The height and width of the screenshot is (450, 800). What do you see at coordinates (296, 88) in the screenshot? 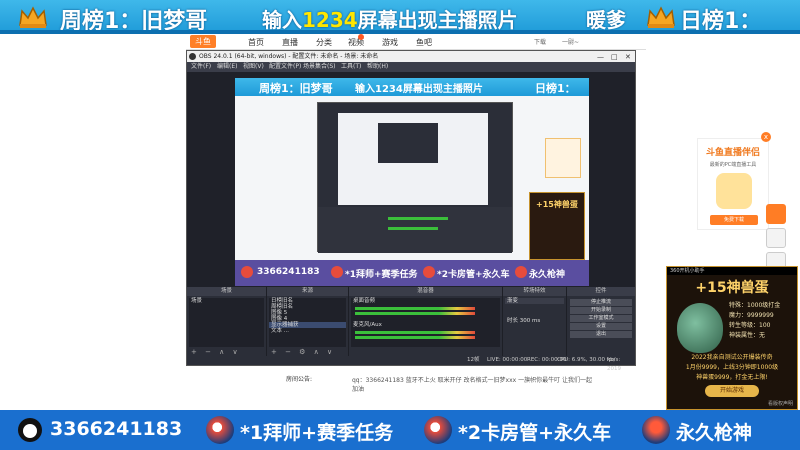
I see `preview-weekly-rank: 周榜1：旧梦哥` at bounding box center [296, 88].